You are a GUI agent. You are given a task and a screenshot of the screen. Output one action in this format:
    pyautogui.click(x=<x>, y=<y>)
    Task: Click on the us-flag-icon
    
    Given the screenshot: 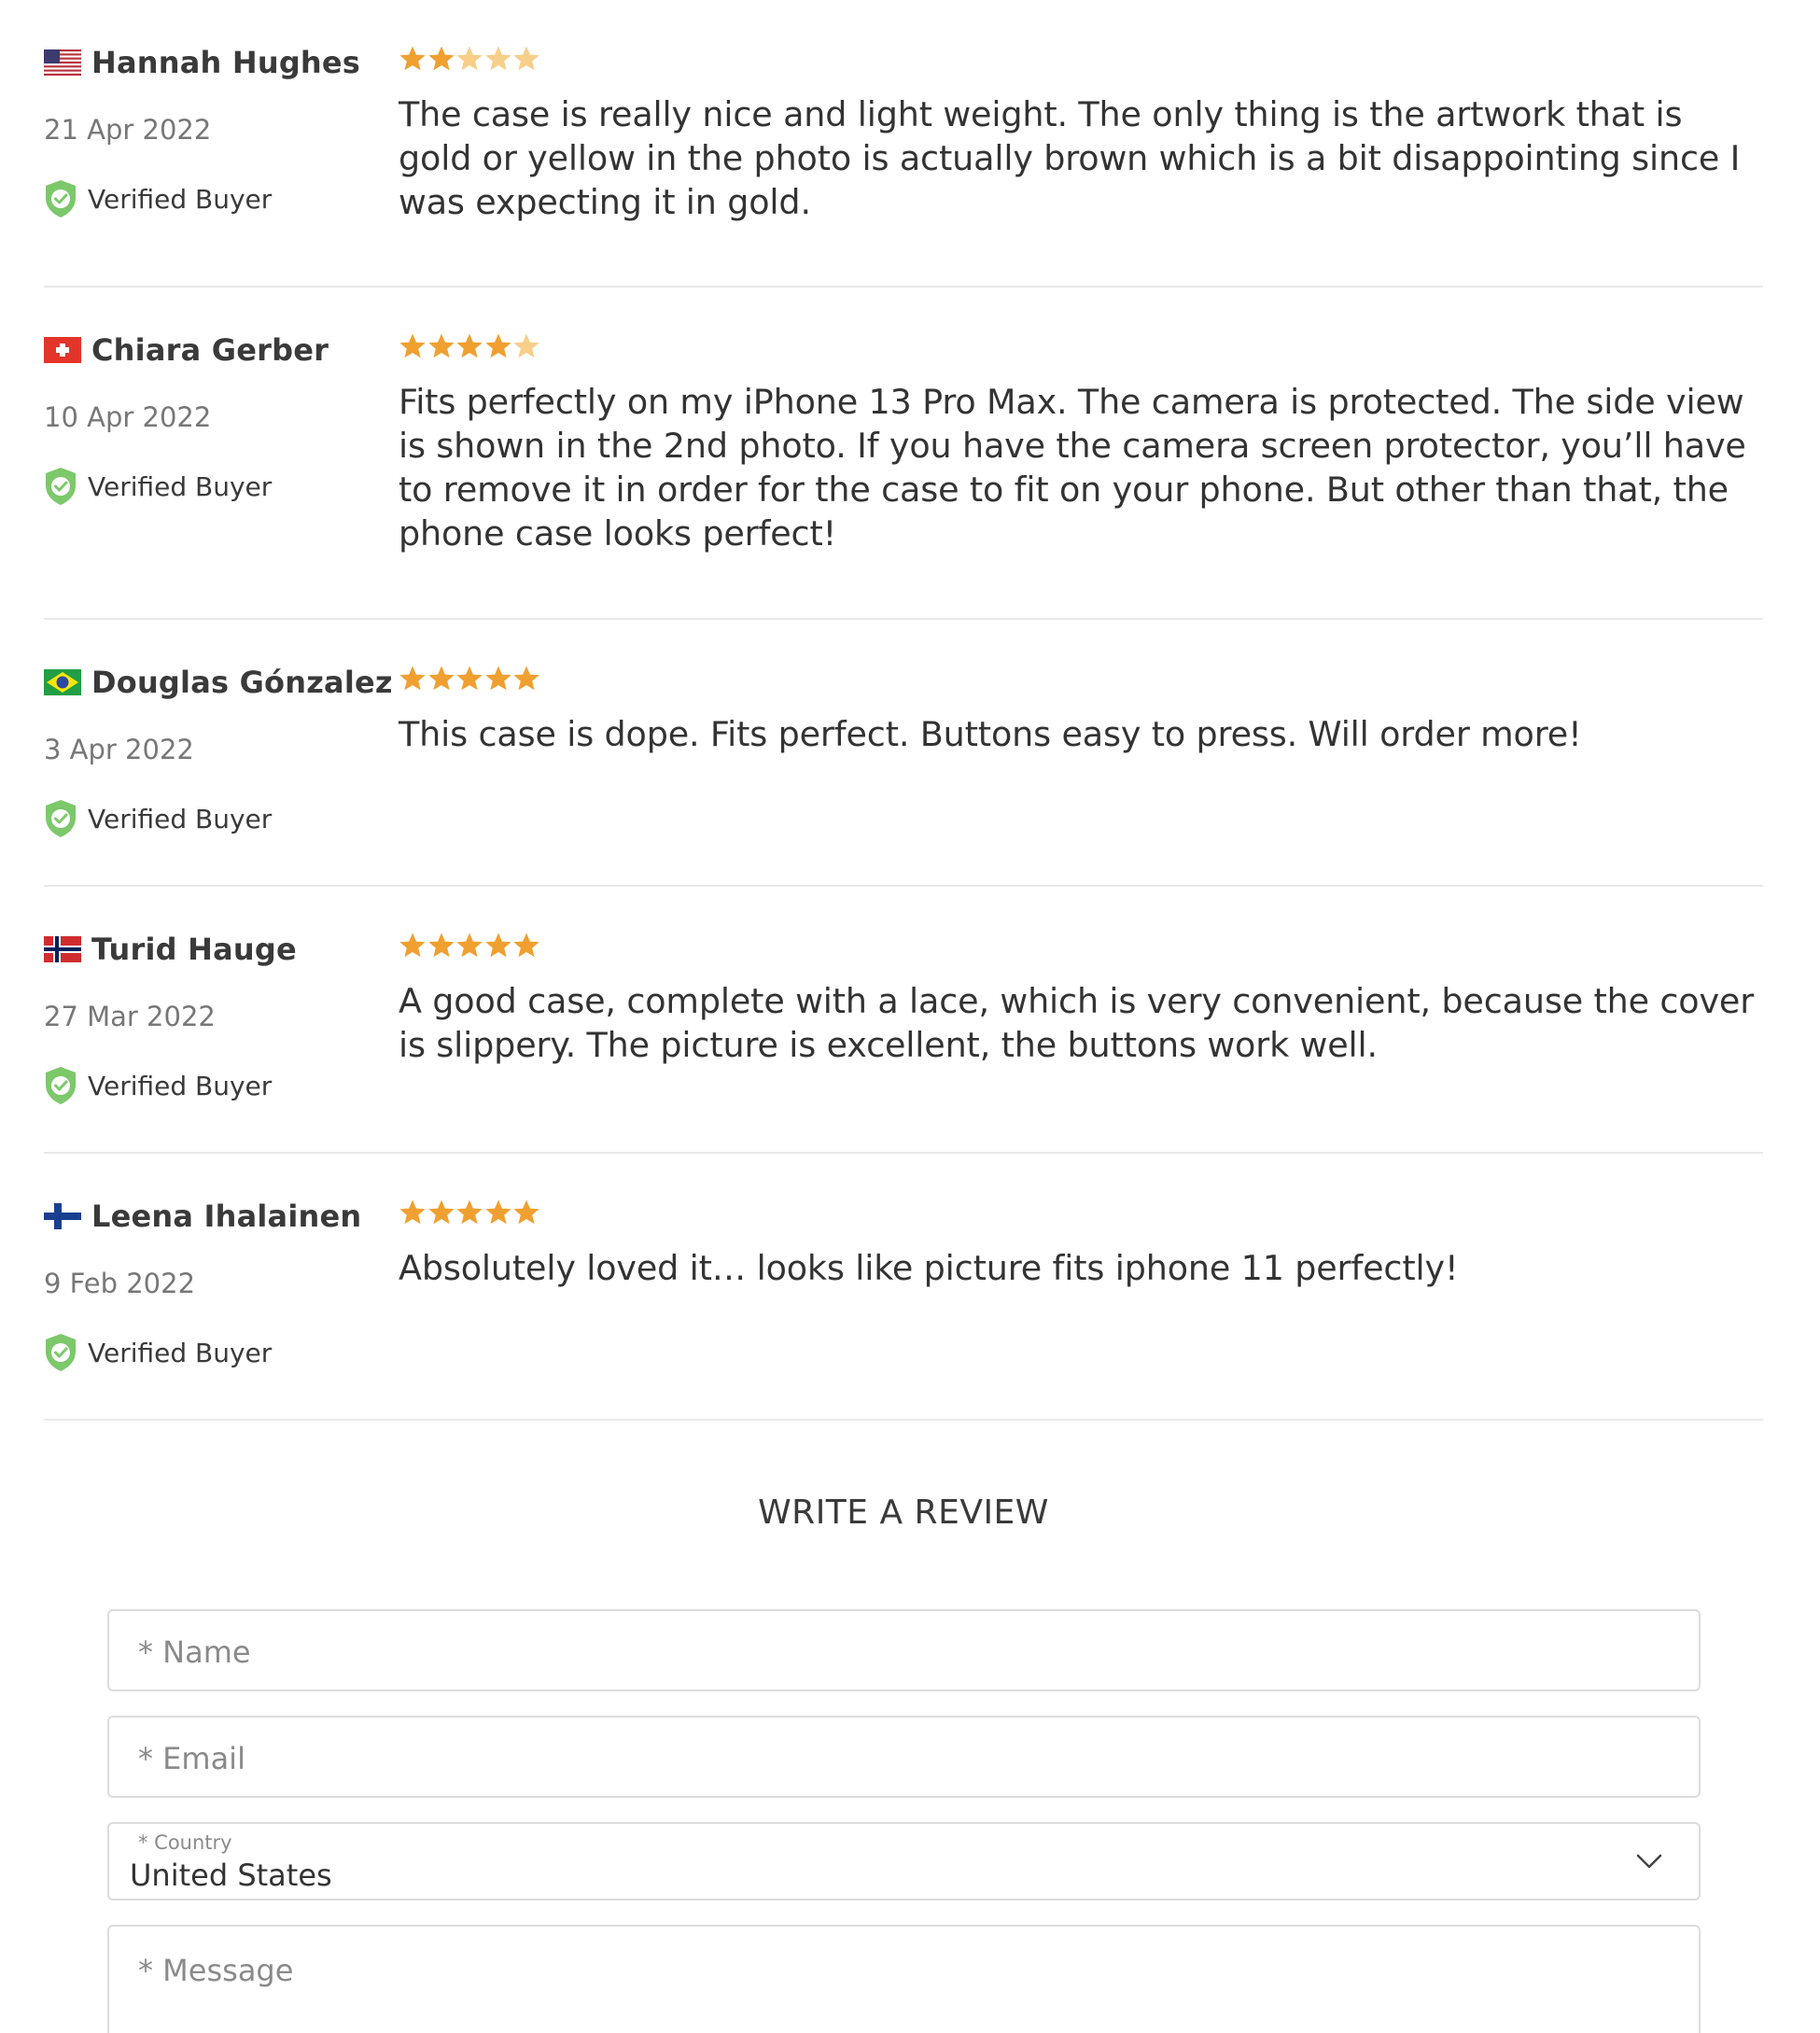 What is the action you would take?
    pyautogui.click(x=62, y=62)
    